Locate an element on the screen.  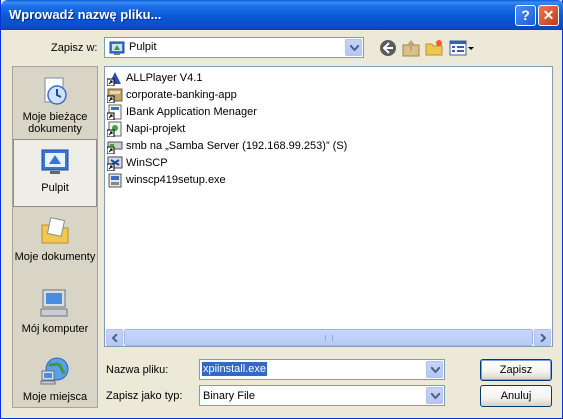
file-name: Napi-projekt is located at coordinates (156, 128).